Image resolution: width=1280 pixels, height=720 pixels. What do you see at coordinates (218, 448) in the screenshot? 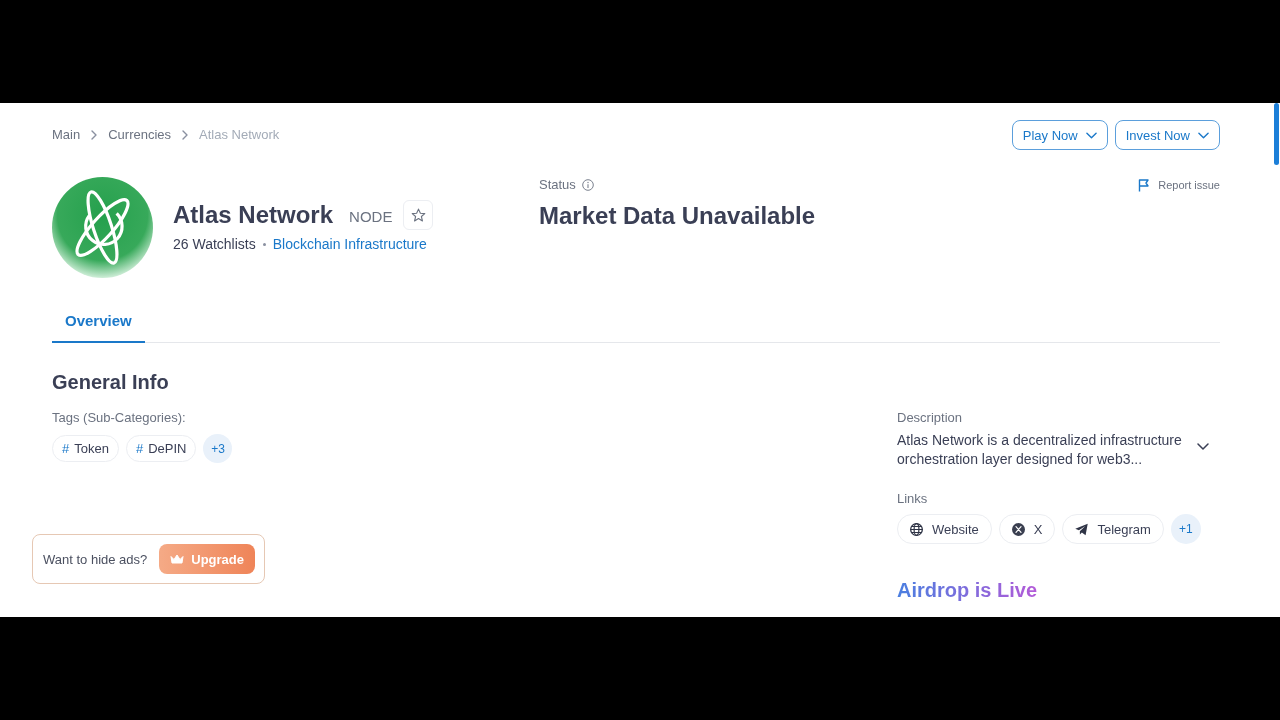
I see `more-tags-chip: +3` at bounding box center [218, 448].